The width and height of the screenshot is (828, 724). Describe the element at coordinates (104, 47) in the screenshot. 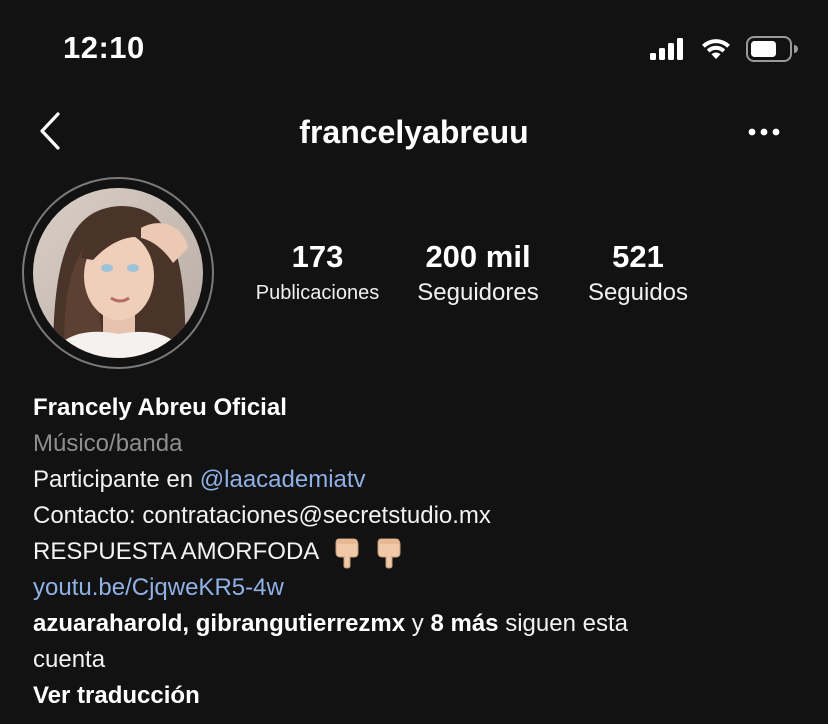

I see `status-time: 12:10` at that location.